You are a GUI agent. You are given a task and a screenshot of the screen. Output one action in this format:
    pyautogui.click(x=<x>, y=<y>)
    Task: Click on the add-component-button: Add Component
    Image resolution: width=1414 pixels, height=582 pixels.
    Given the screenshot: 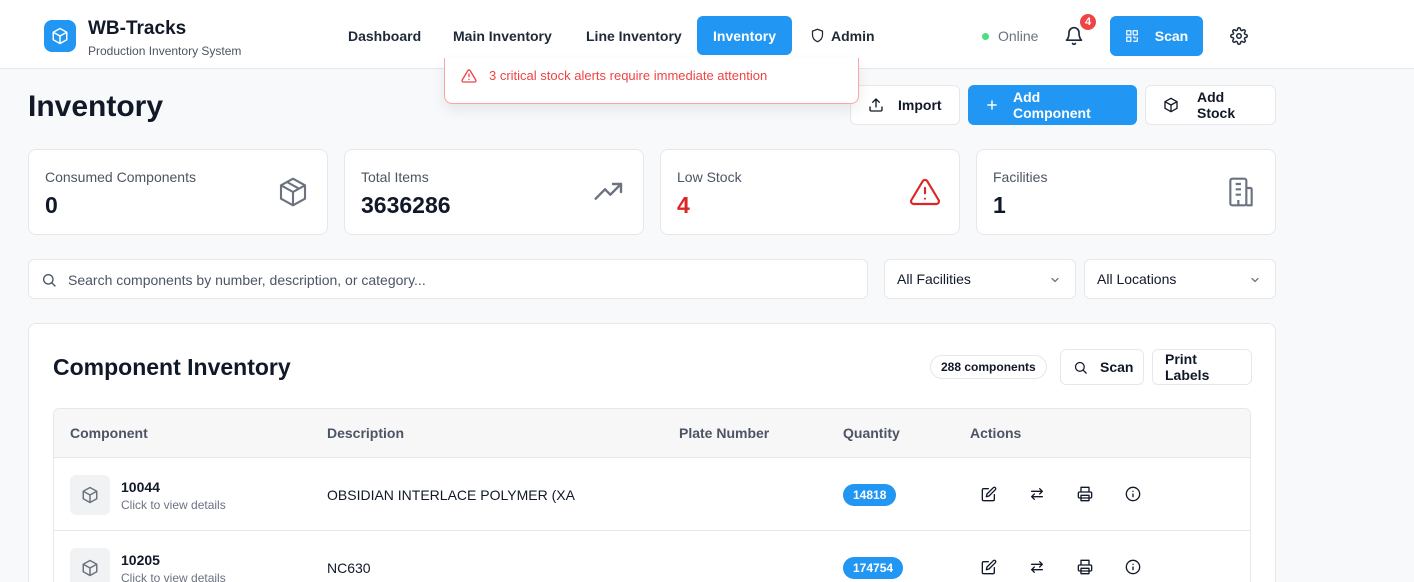 What is the action you would take?
    pyautogui.click(x=1052, y=105)
    